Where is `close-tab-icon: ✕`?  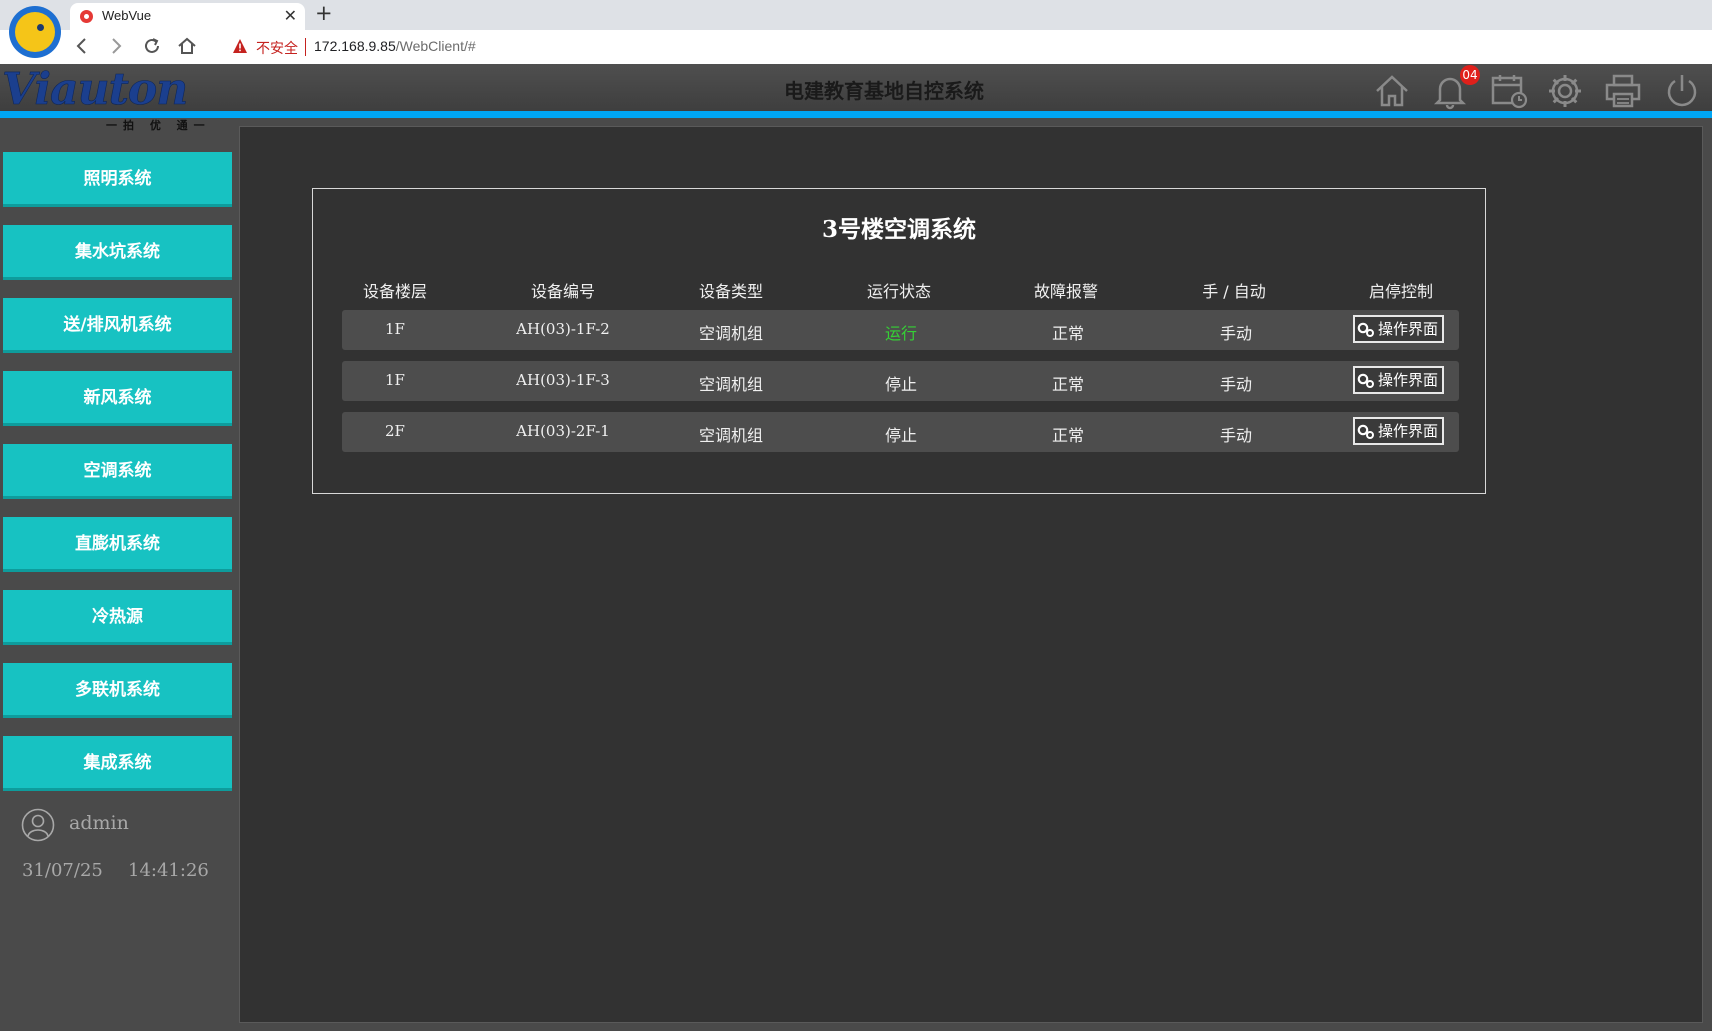 close-tab-icon: ✕ is located at coordinates (290, 15).